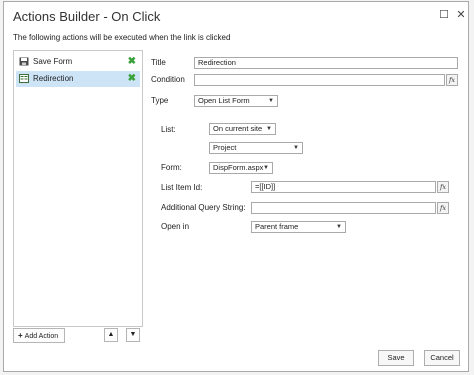  I want to click on condition-input, so click(319, 80).